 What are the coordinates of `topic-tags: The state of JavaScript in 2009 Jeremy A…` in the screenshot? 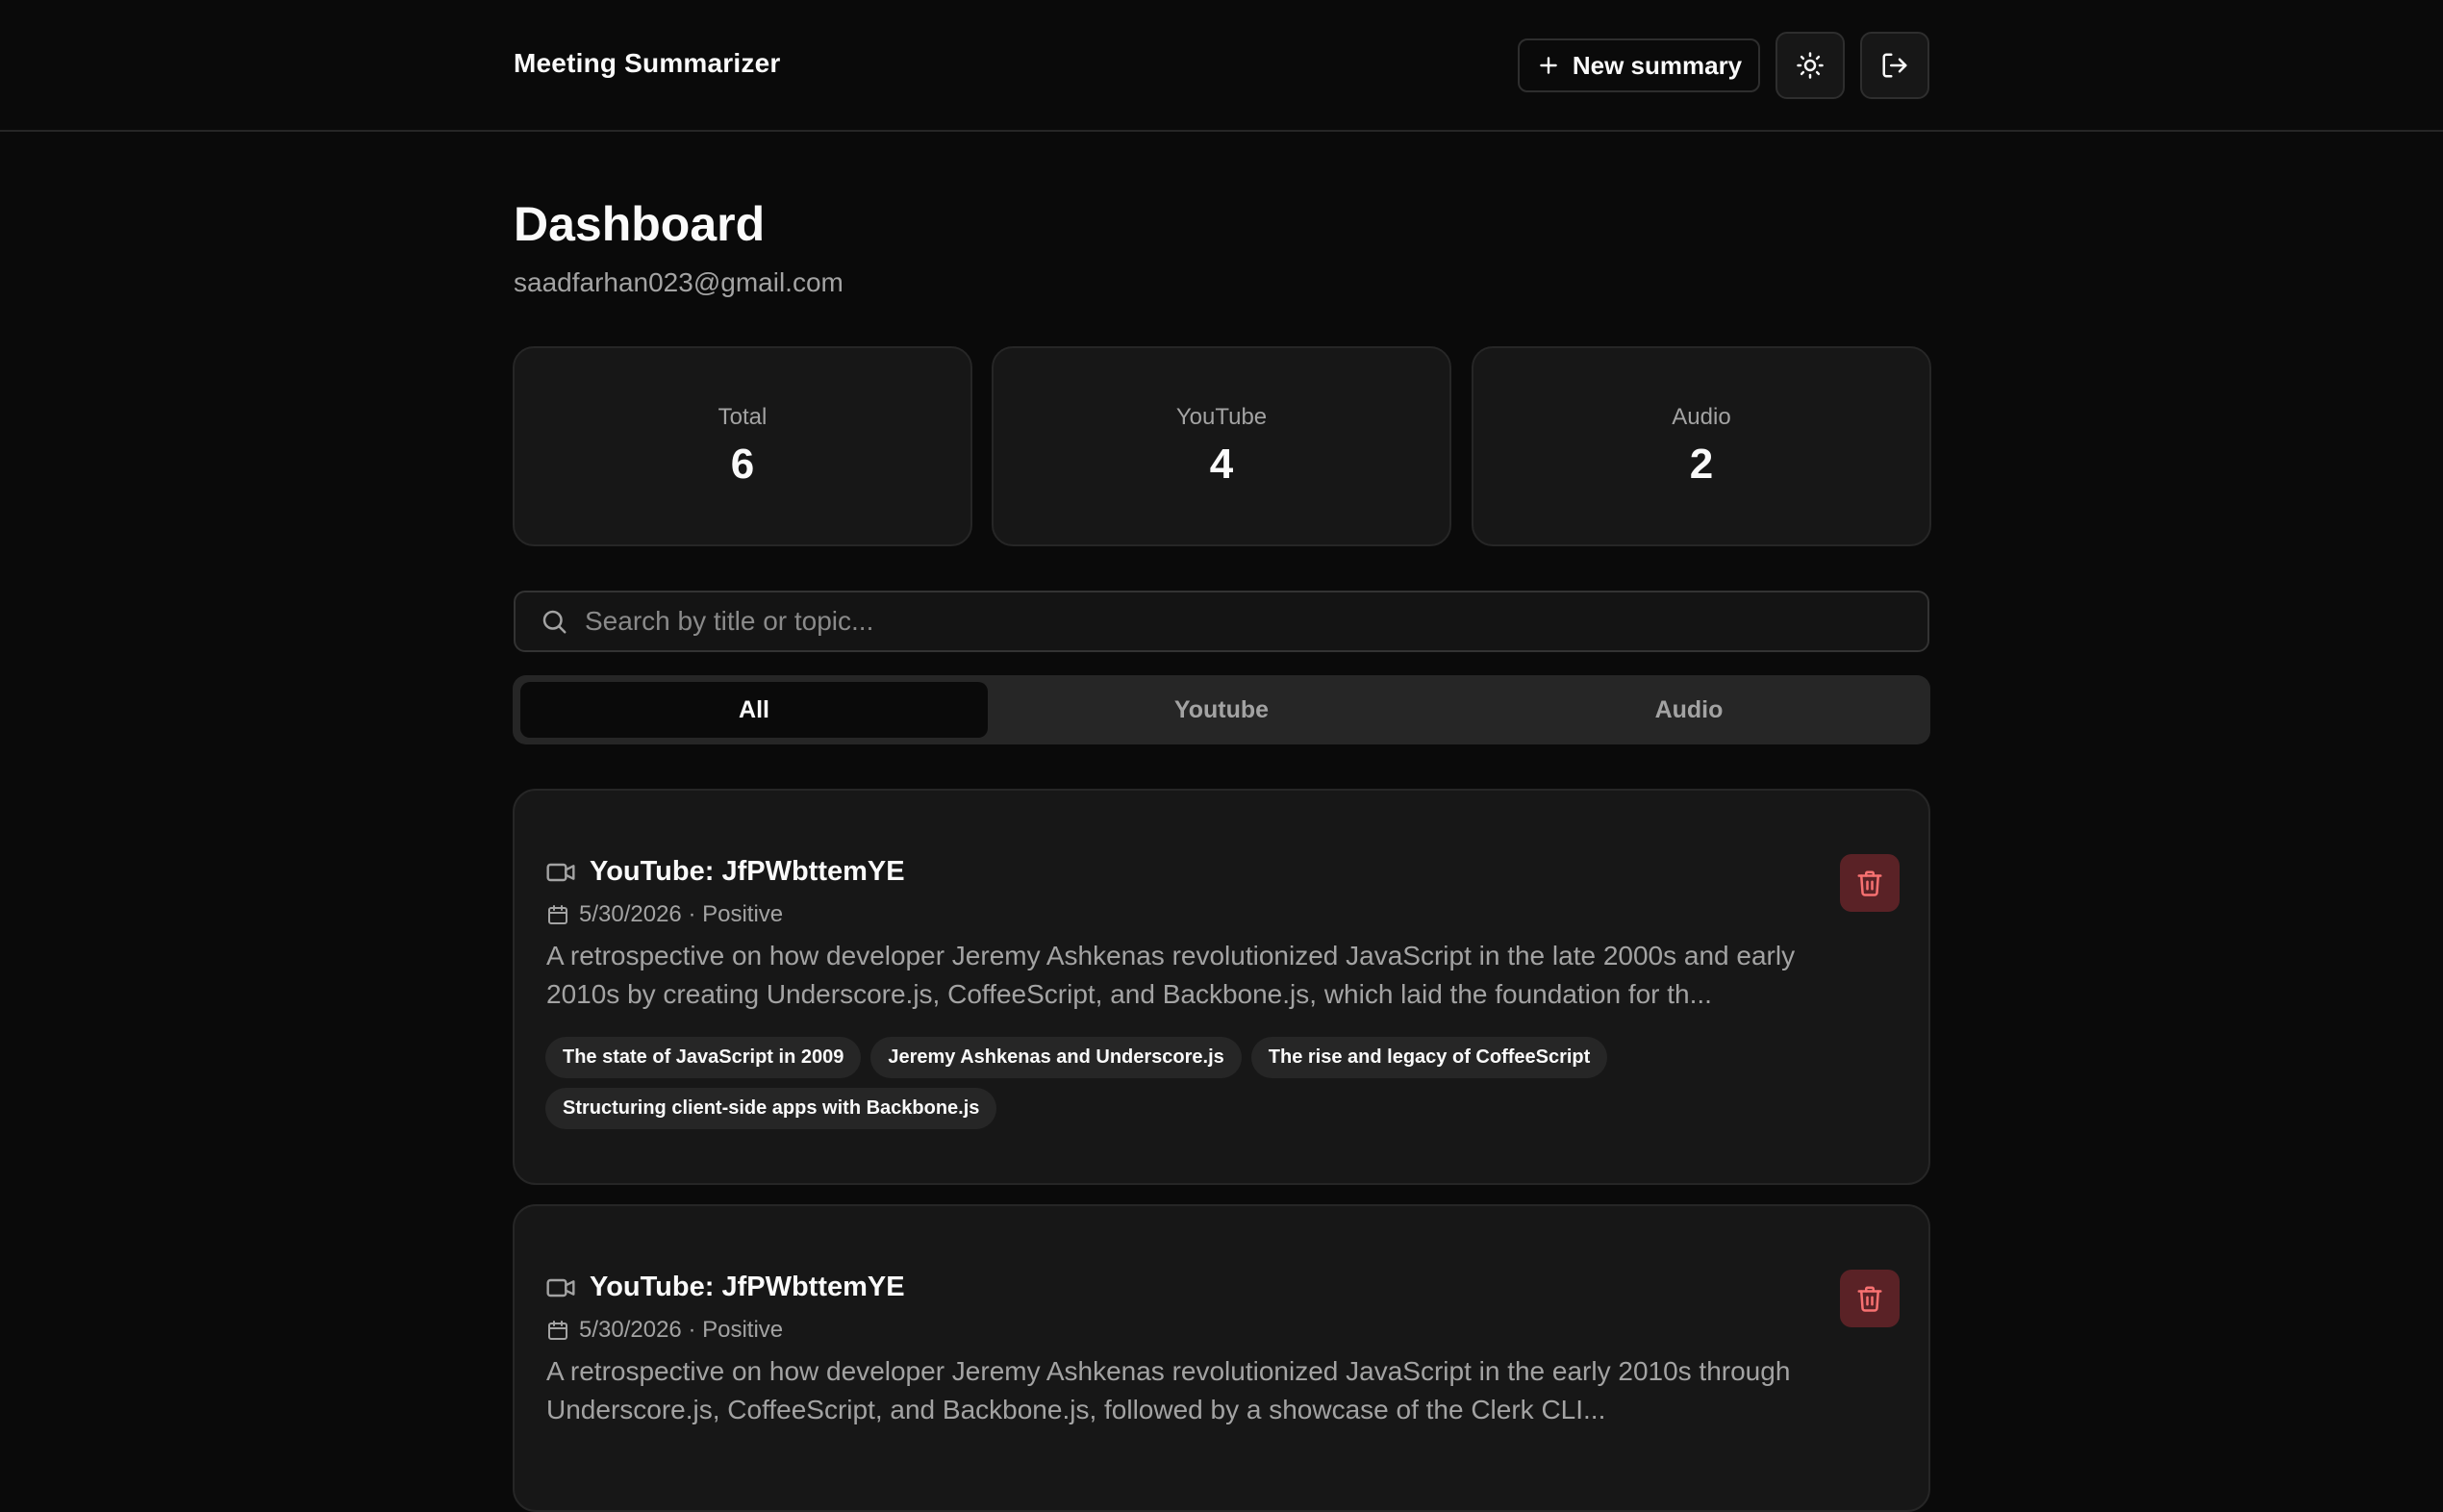 It's located at (1122, 1083).